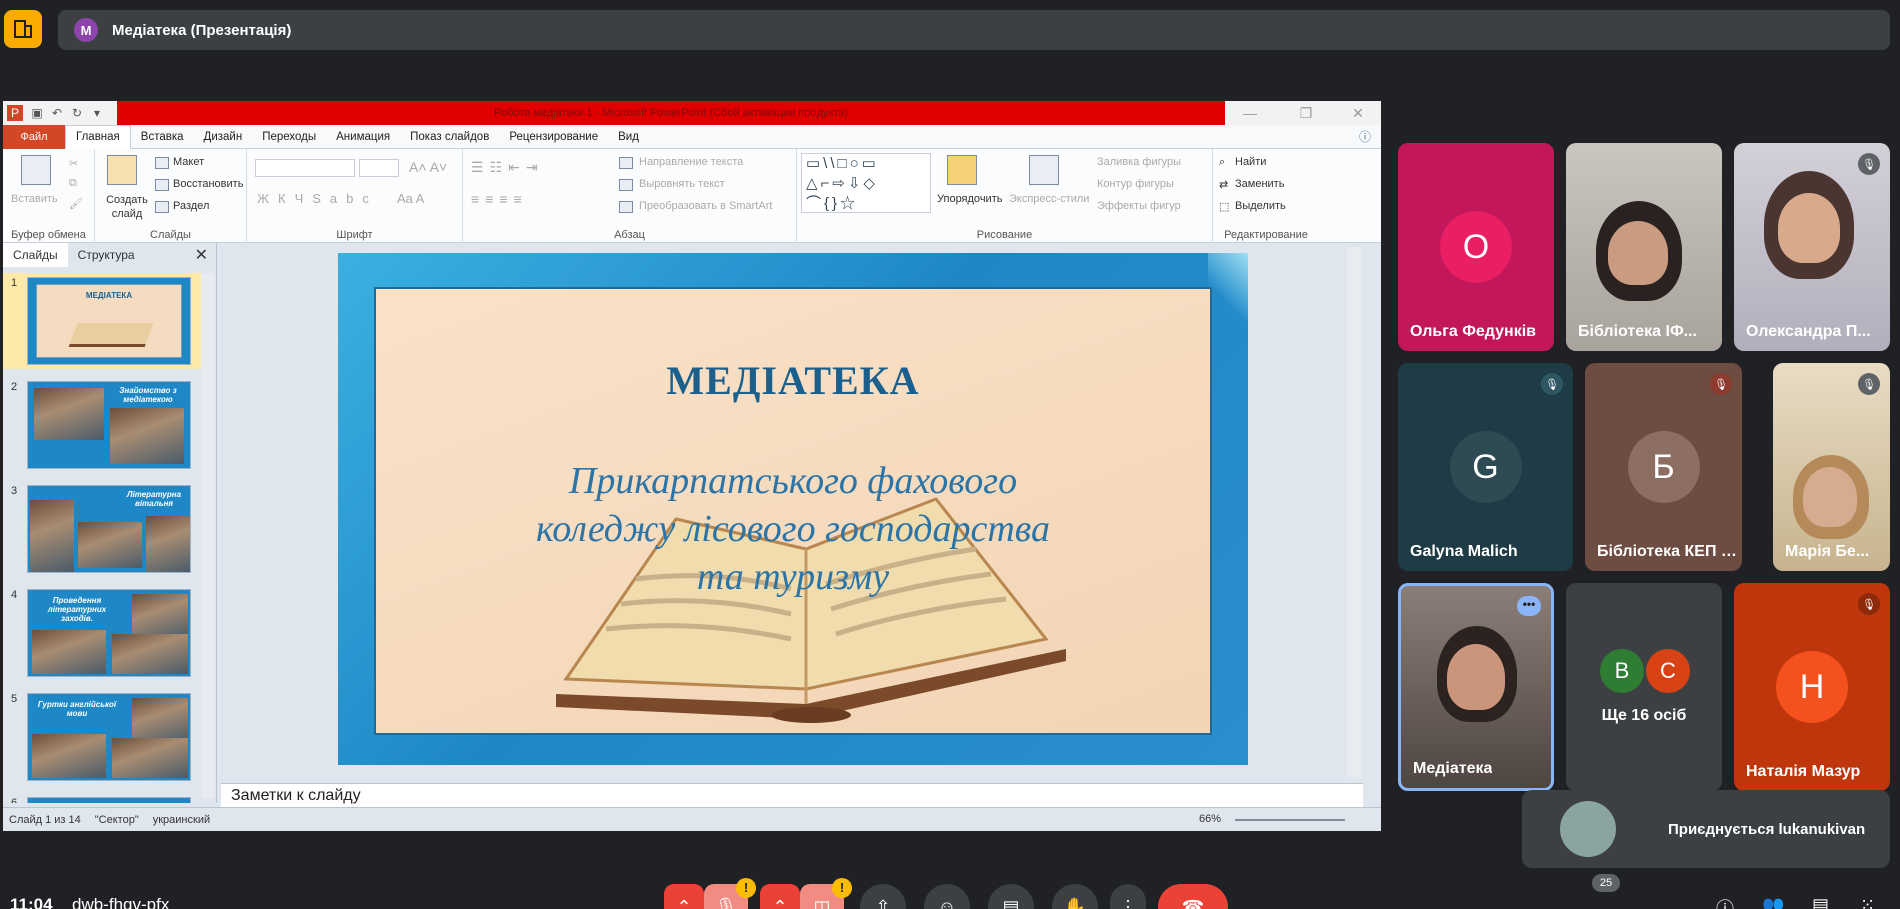  Describe the element at coordinates (379, 168) in the screenshot. I see `font-size-select` at that location.